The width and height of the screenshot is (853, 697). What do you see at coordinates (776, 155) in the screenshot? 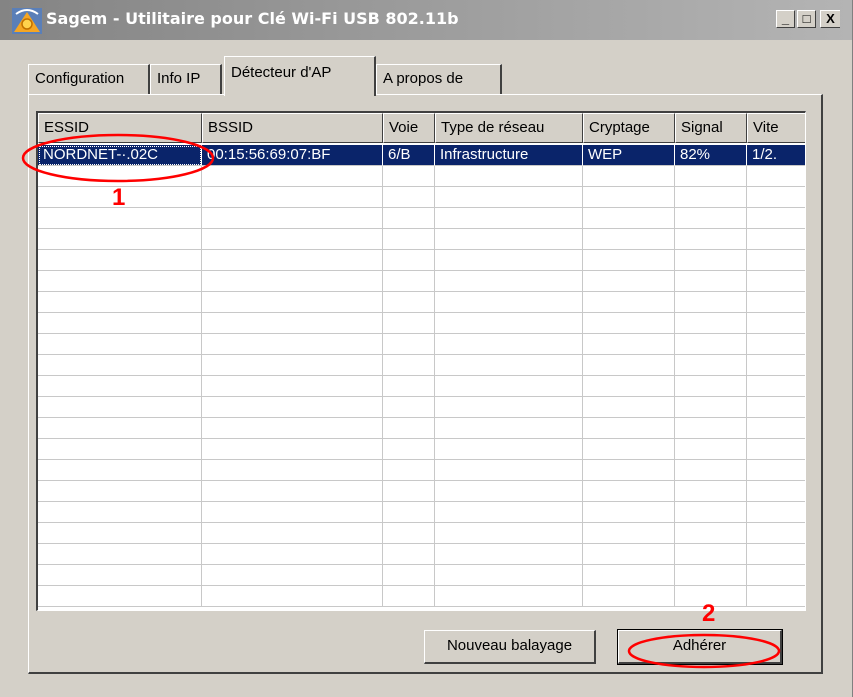
I see `cell-vitesse: 1/2.` at bounding box center [776, 155].